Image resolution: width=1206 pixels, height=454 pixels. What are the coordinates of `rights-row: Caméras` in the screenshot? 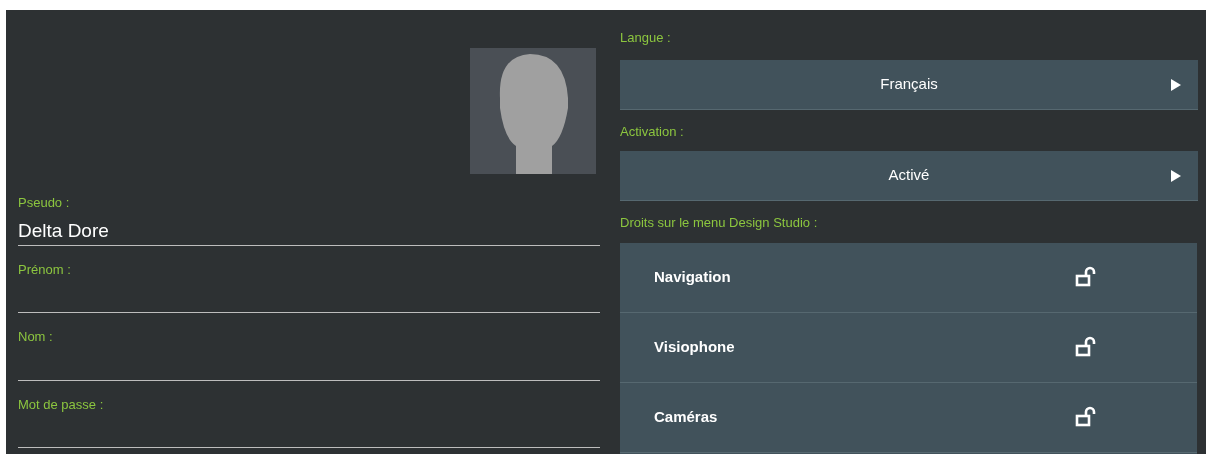 It's located at (908, 417).